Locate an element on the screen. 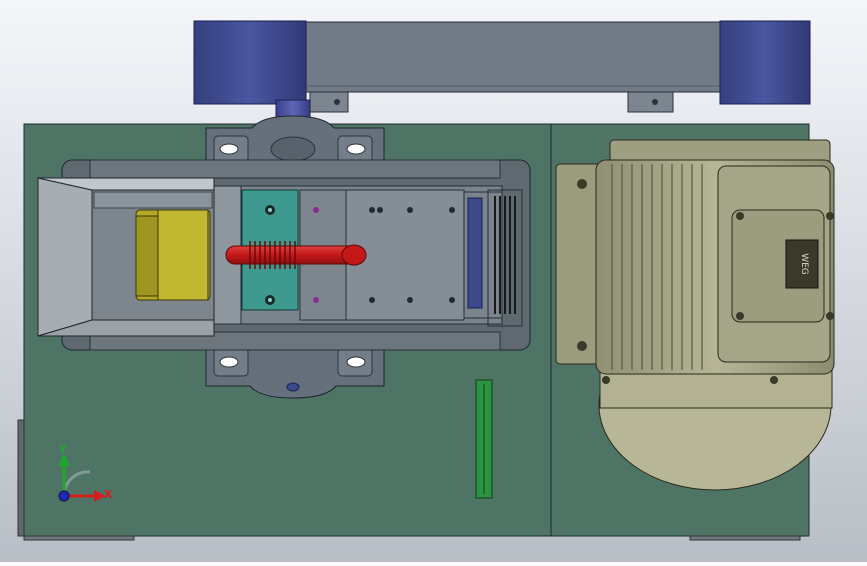 The height and width of the screenshot is (566, 867). beam-end-cap-right is located at coordinates (765, 62).